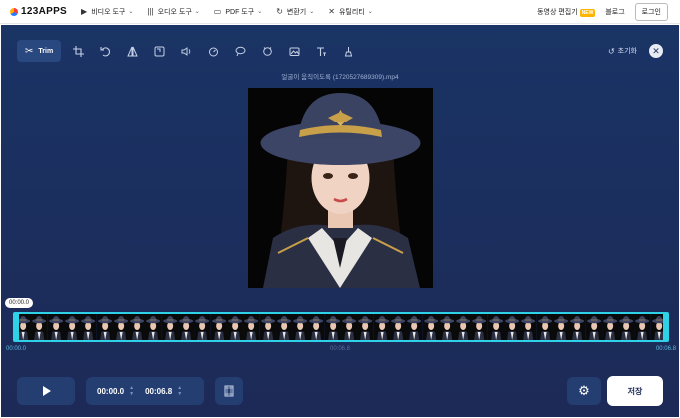  Describe the element at coordinates (16, 349) in the screenshot. I see `timeline-start-label: 00:00.0` at that location.